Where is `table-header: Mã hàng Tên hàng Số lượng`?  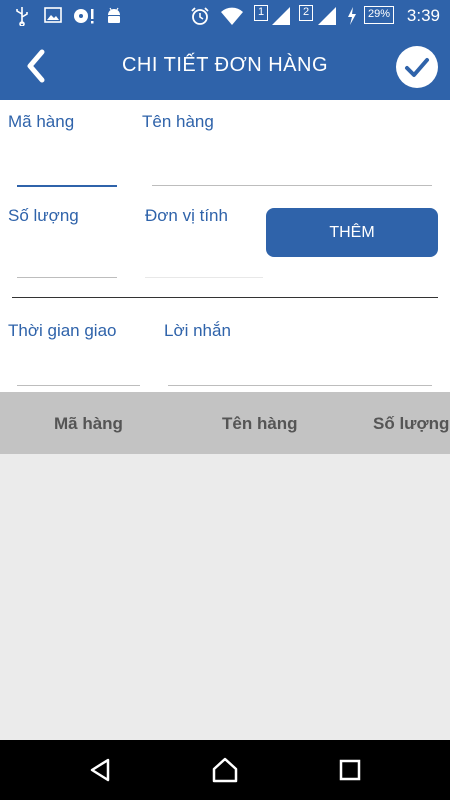
table-header: Mã hàng Tên hàng Số lượng is located at coordinates (225, 423).